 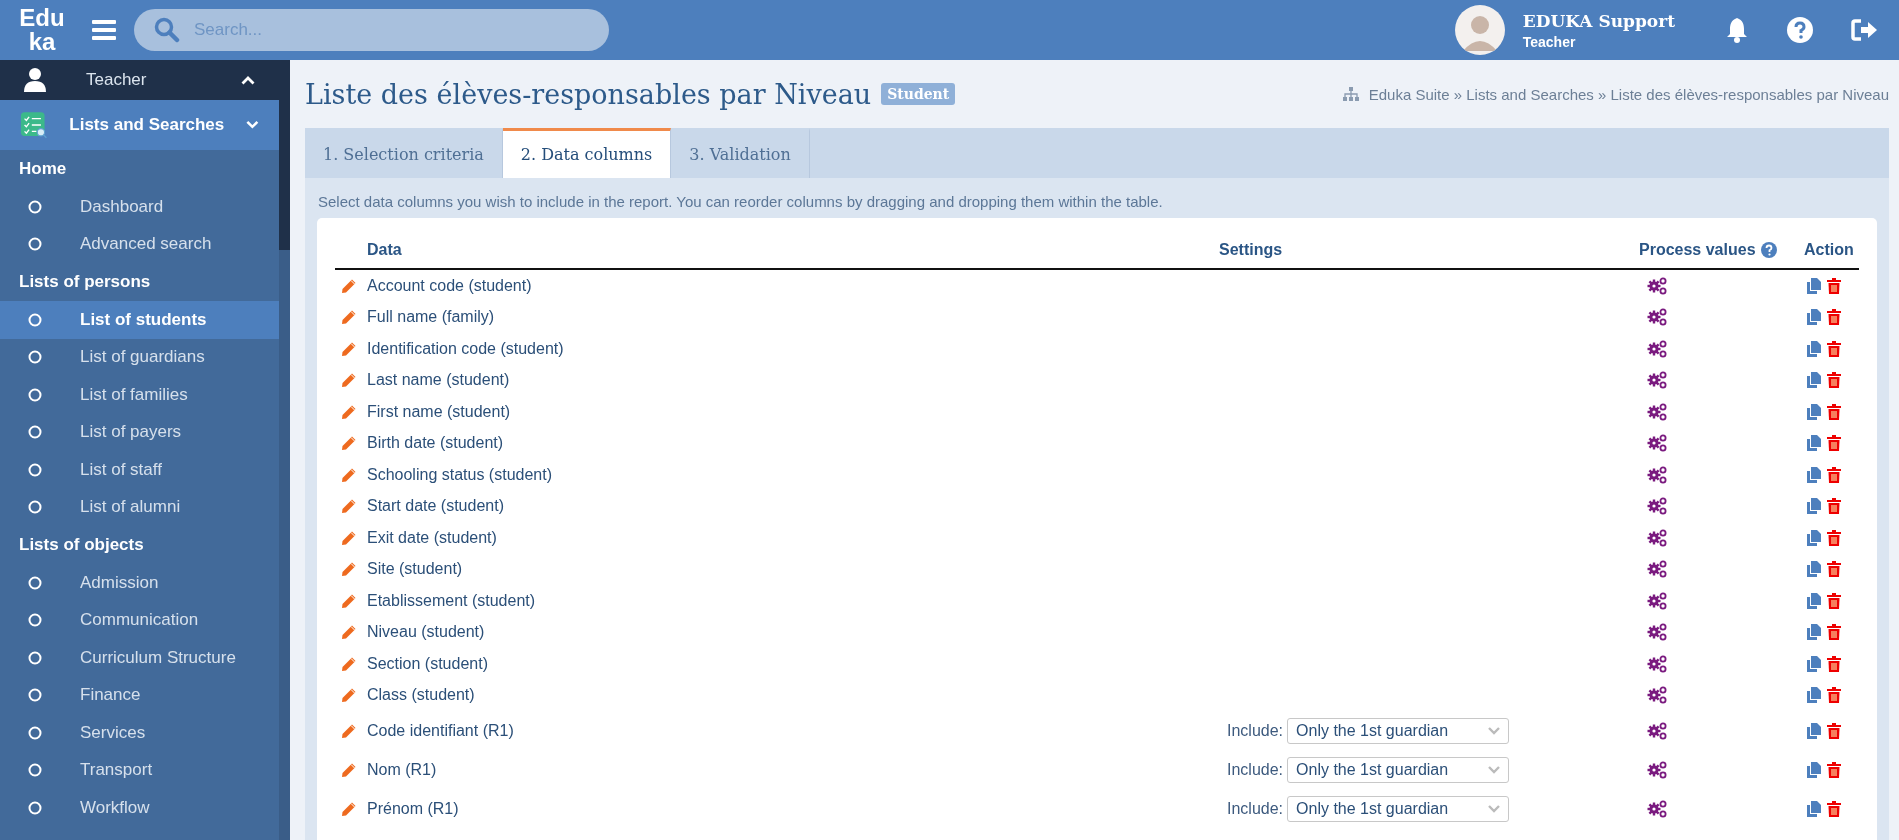 What do you see at coordinates (587, 153) in the screenshot?
I see `tab: 2. Data columns` at bounding box center [587, 153].